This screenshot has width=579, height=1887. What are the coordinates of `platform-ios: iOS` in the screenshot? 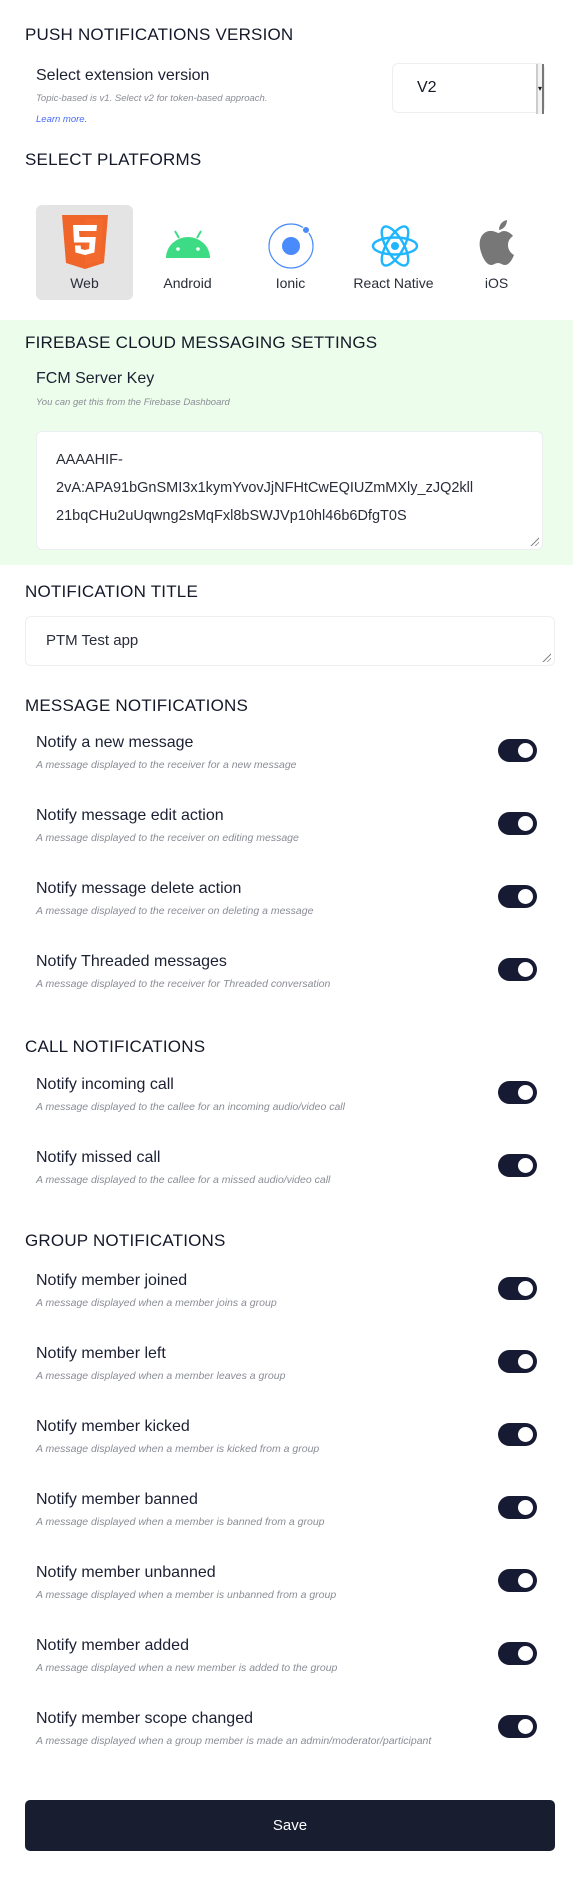 It's located at (496, 252).